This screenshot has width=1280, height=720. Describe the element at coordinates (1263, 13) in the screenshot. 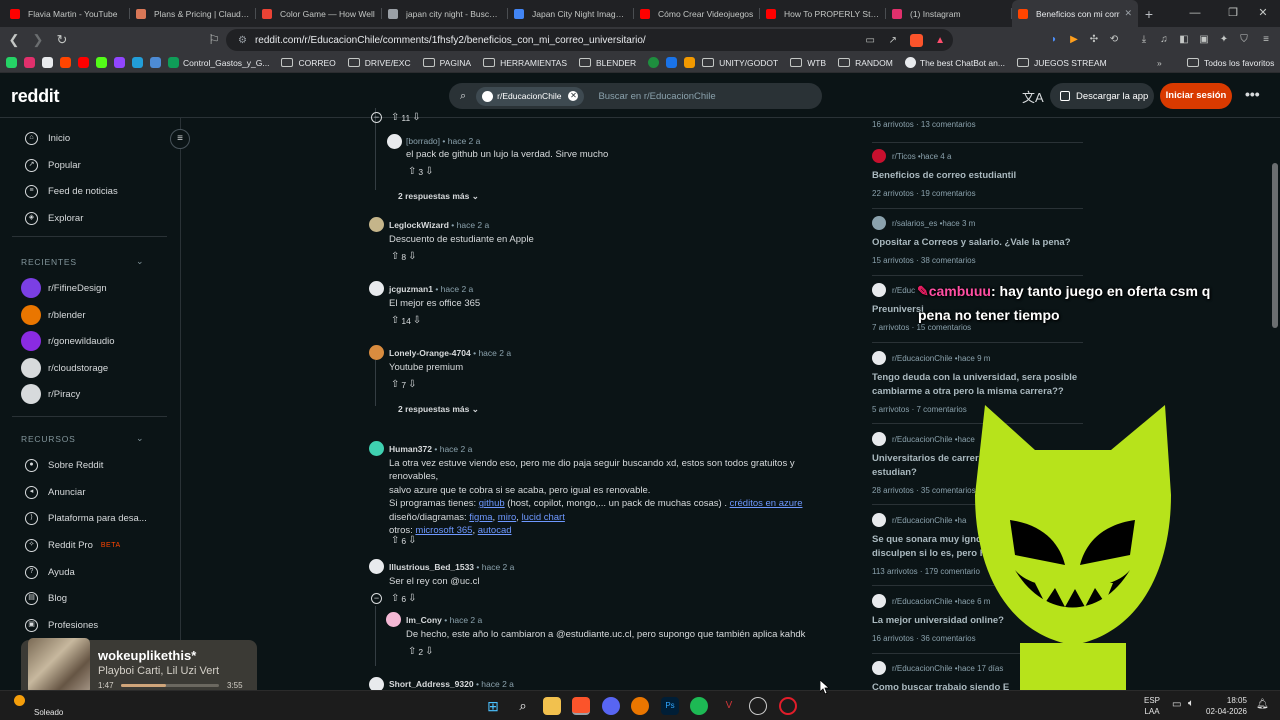

I see `close-window-button: ✕` at that location.